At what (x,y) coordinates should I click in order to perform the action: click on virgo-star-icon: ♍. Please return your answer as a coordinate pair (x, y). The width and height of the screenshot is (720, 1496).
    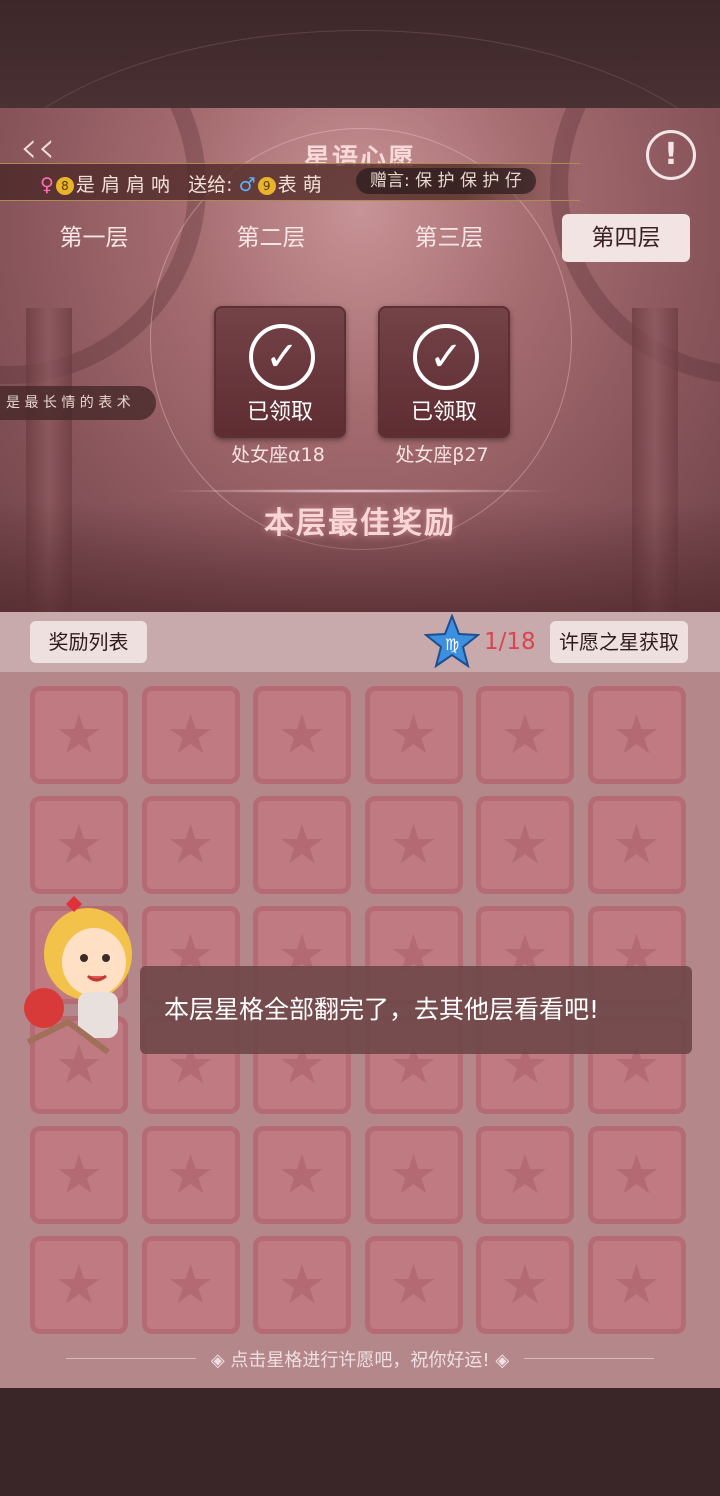
    Looking at the image, I should click on (452, 641).